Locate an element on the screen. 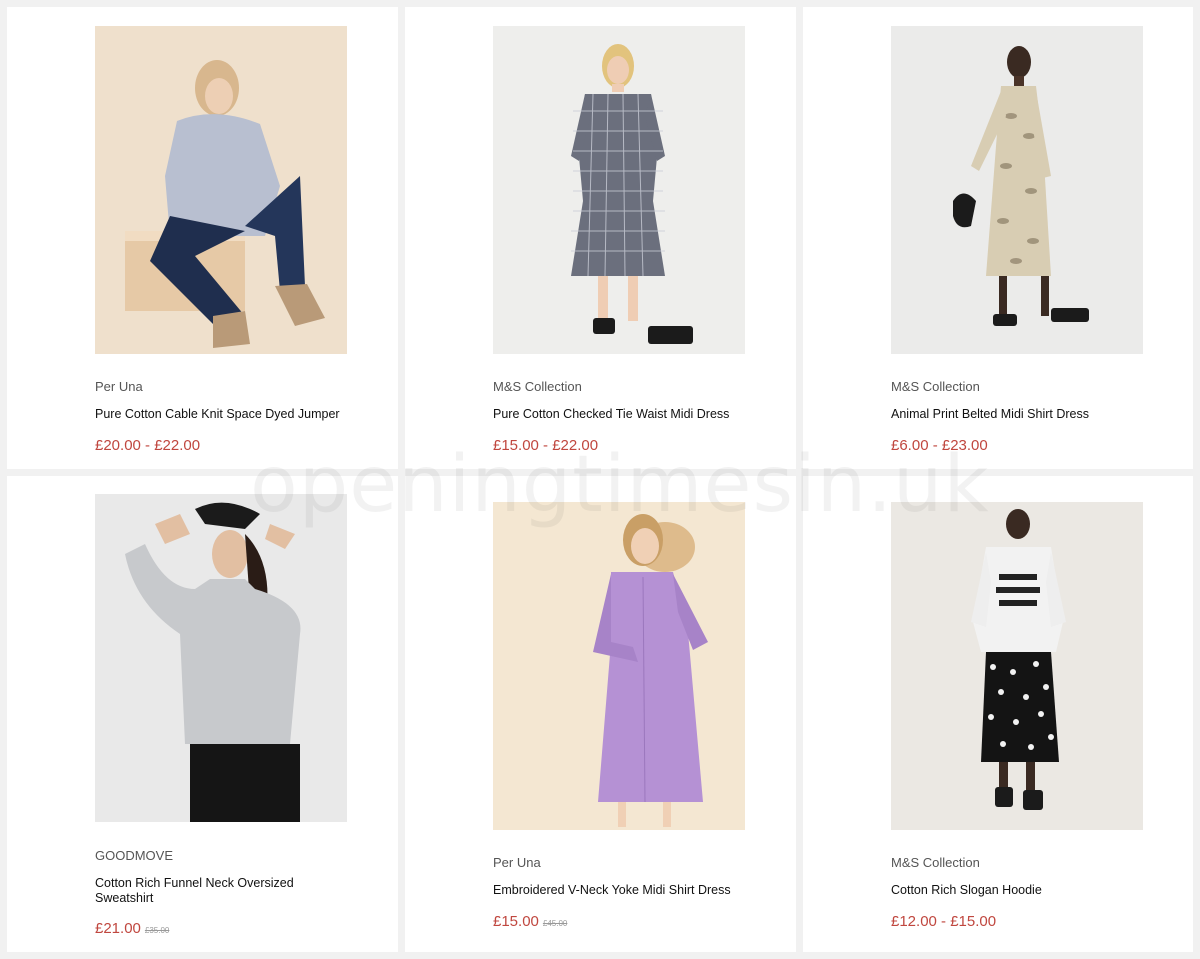 This screenshot has width=1200, height=959. product-title: Pure Cotton Checked Tie Waist Midi Dress is located at coordinates (618, 414).